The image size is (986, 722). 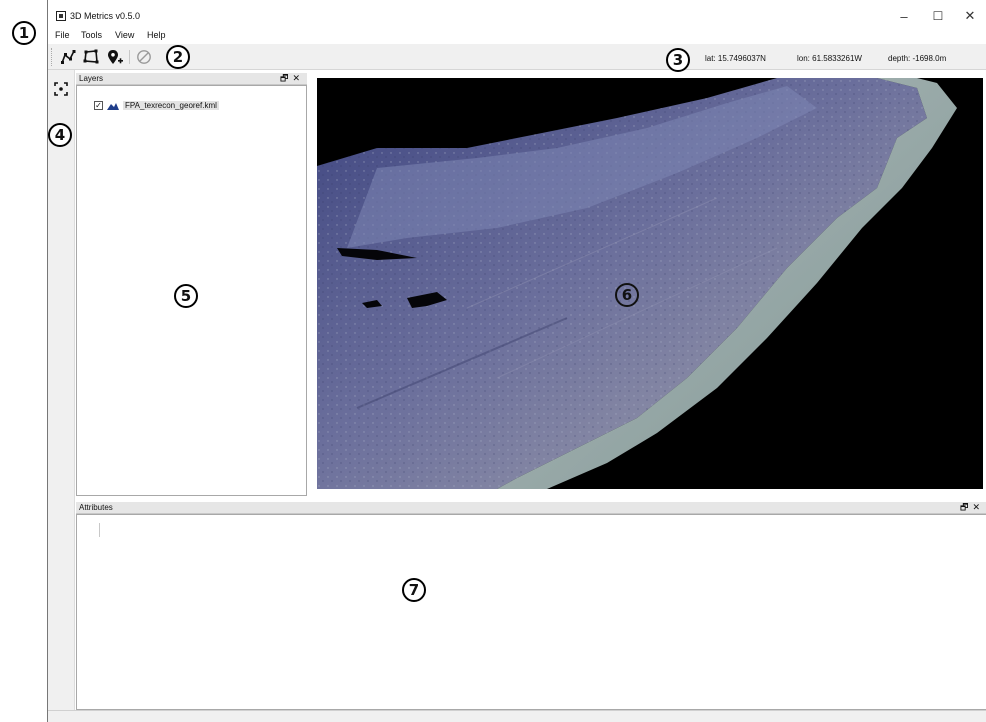 What do you see at coordinates (978, 507) in the screenshot?
I see `attributes-close-button: ✕` at bounding box center [978, 507].